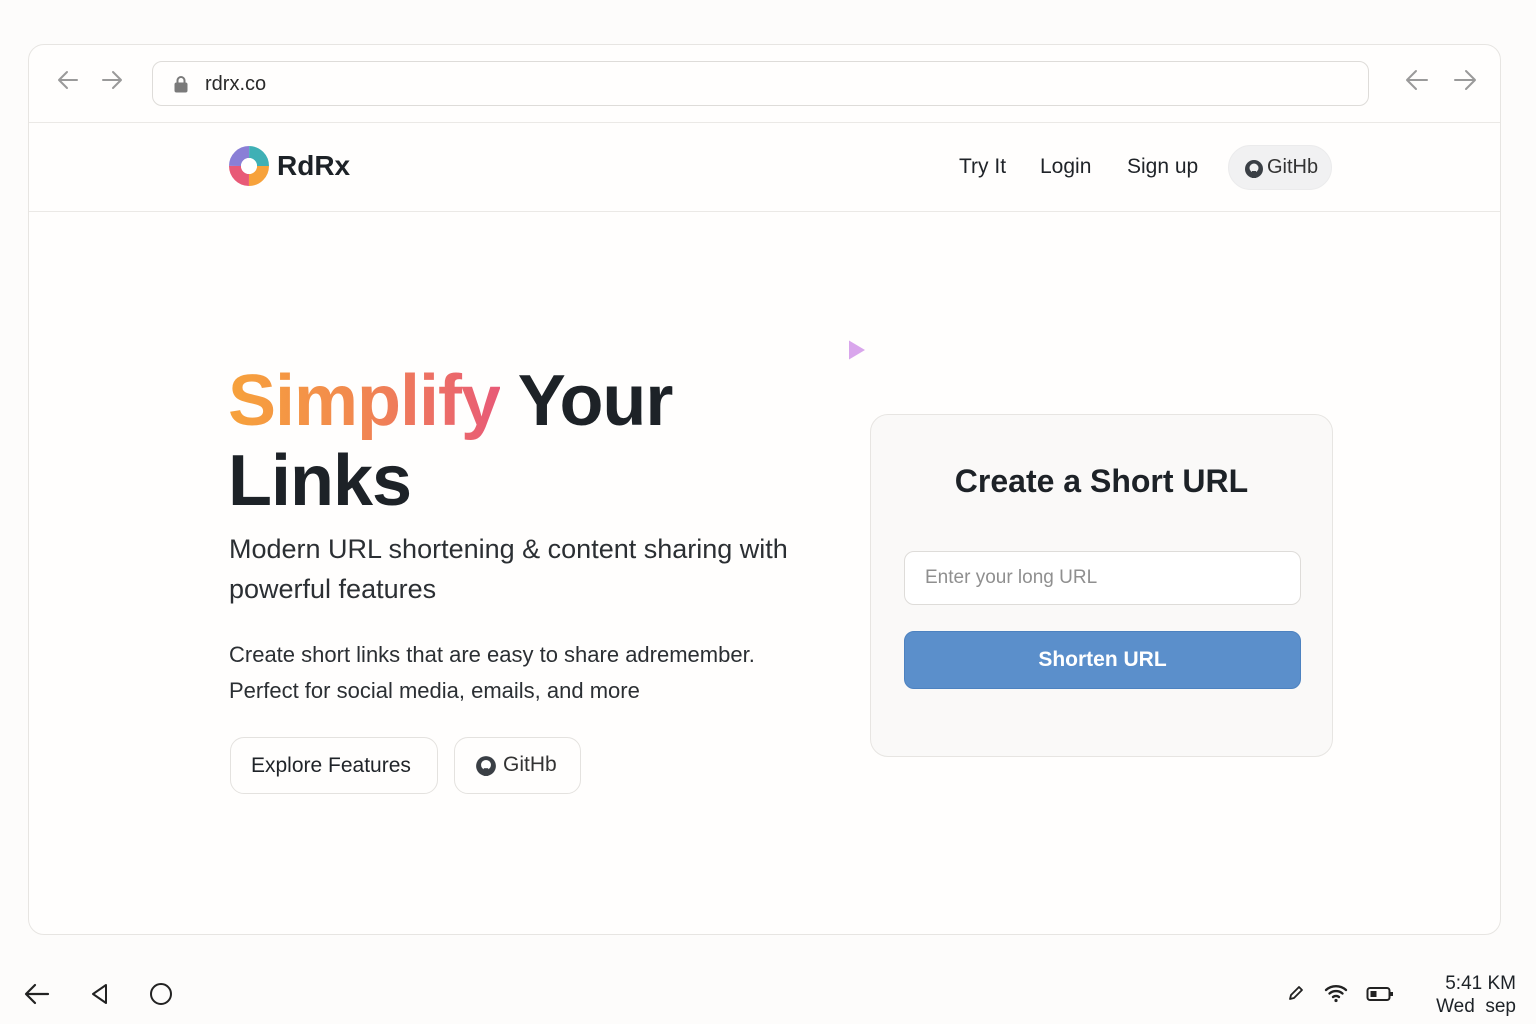  I want to click on hero-title: Simplify Your Links, so click(451, 441).